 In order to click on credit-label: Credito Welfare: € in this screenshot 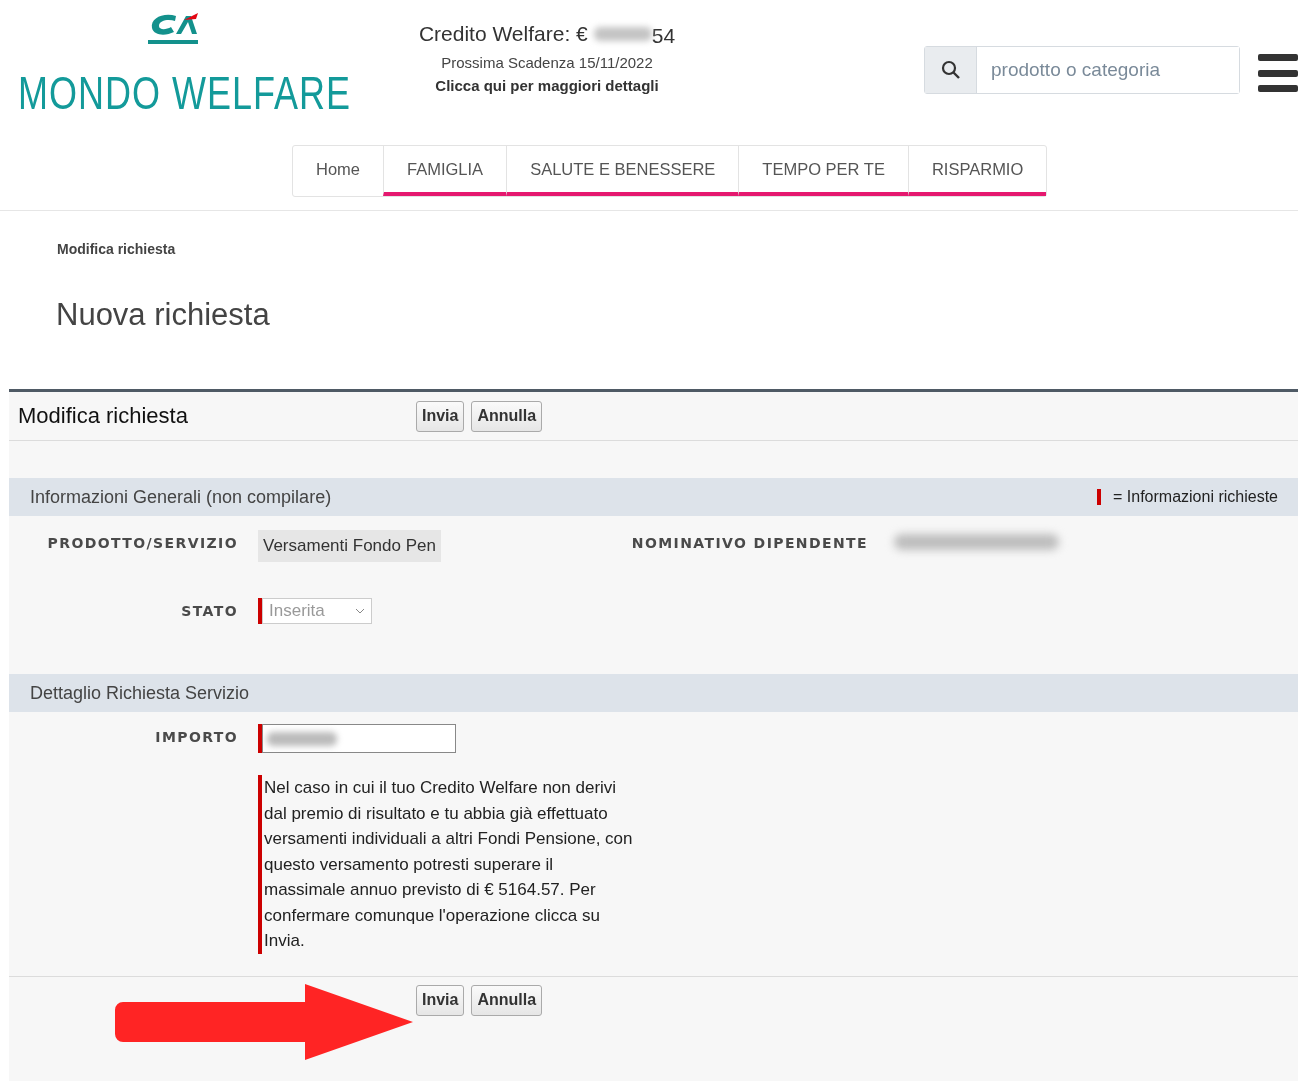, I will do `click(503, 34)`.